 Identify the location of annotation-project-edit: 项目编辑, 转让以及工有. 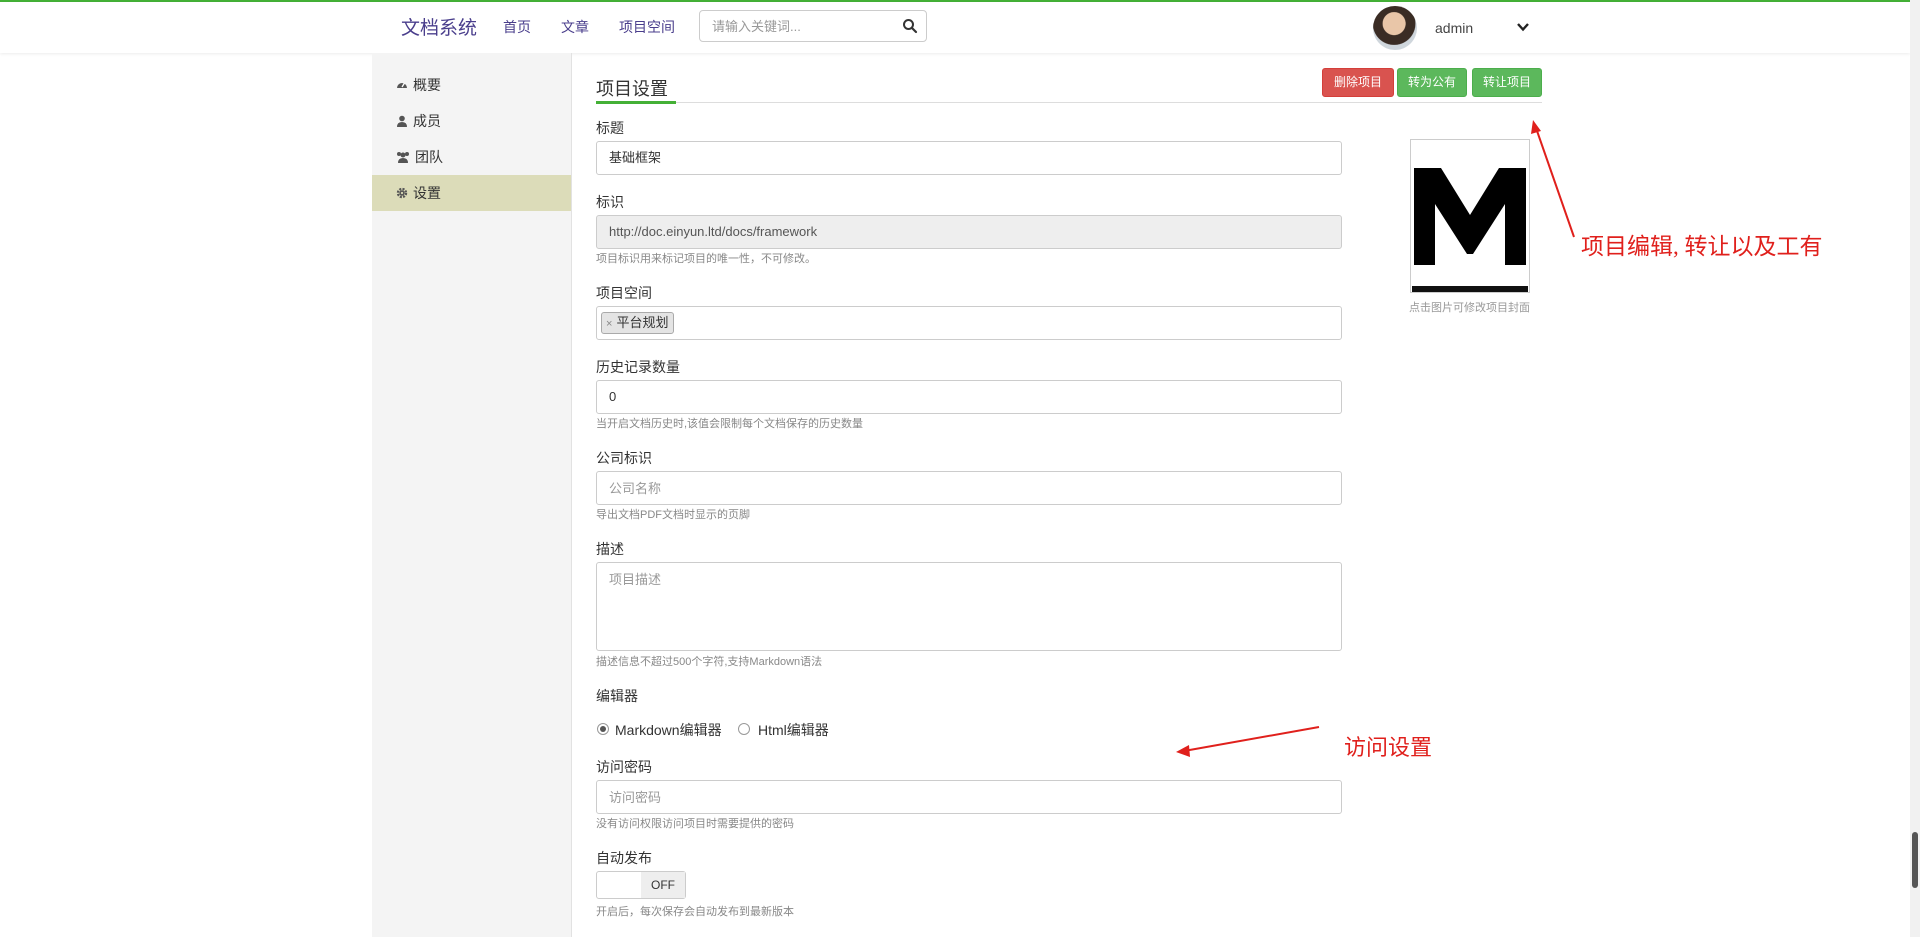
(1702, 246).